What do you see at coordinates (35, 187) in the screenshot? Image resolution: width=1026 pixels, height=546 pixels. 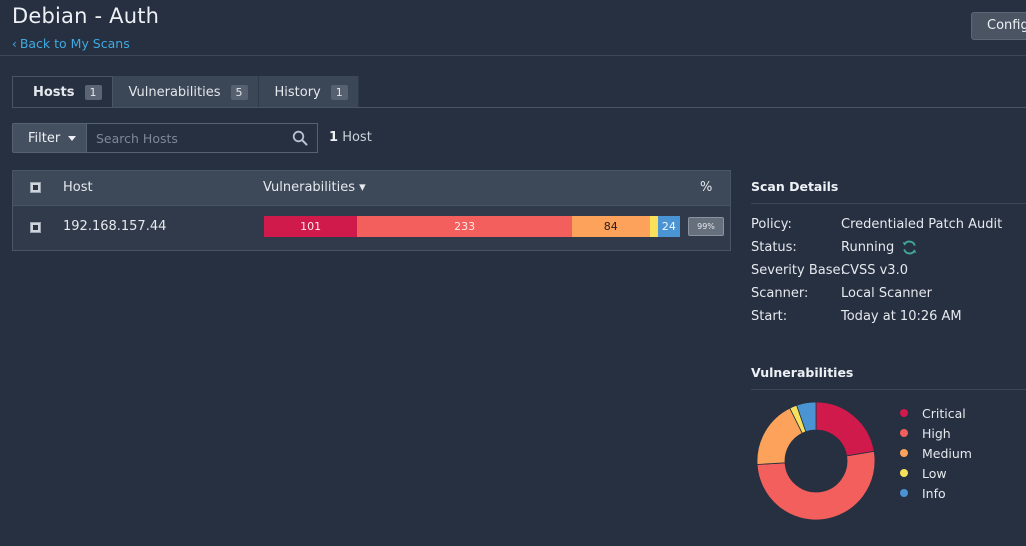 I see `select-all-checkbox` at bounding box center [35, 187].